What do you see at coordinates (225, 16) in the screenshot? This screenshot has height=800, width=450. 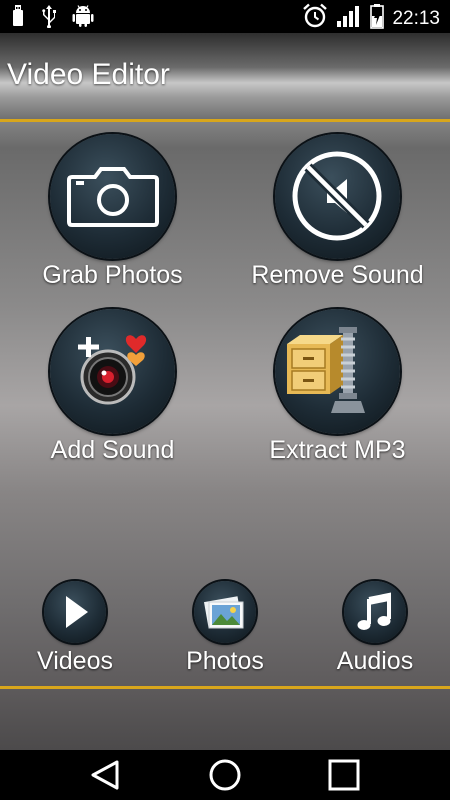 I see `status-bar: 22:13` at bounding box center [225, 16].